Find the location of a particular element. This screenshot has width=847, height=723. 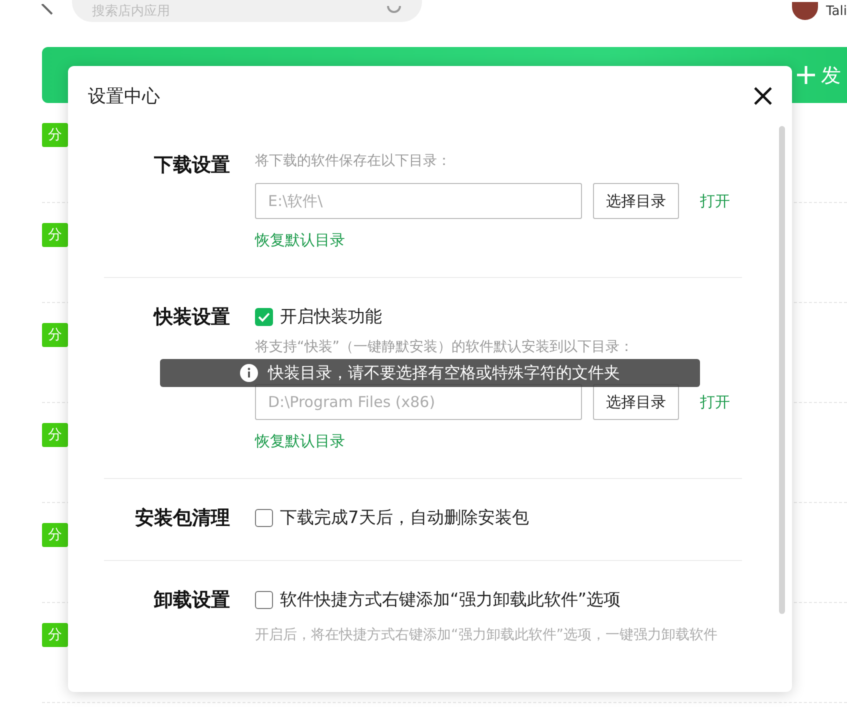

section-label: 安装包清理 is located at coordinates (182, 518).